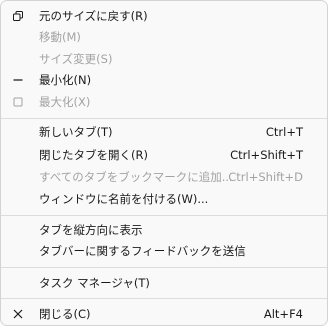 Image resolution: width=330 pixels, height=328 pixels. Describe the element at coordinates (18, 16) in the screenshot. I see `restore-icon` at that location.